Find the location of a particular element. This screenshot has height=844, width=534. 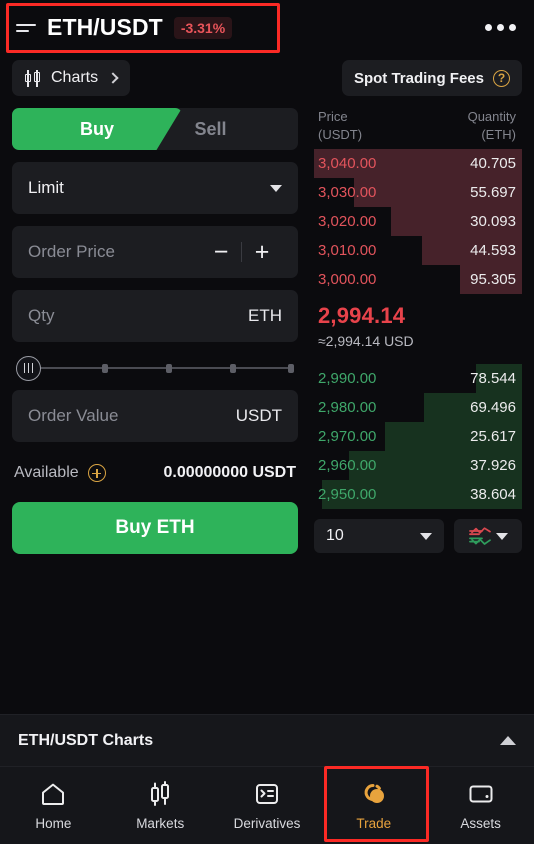

orderbook-price-header-line1: Price is located at coordinates (333, 116).